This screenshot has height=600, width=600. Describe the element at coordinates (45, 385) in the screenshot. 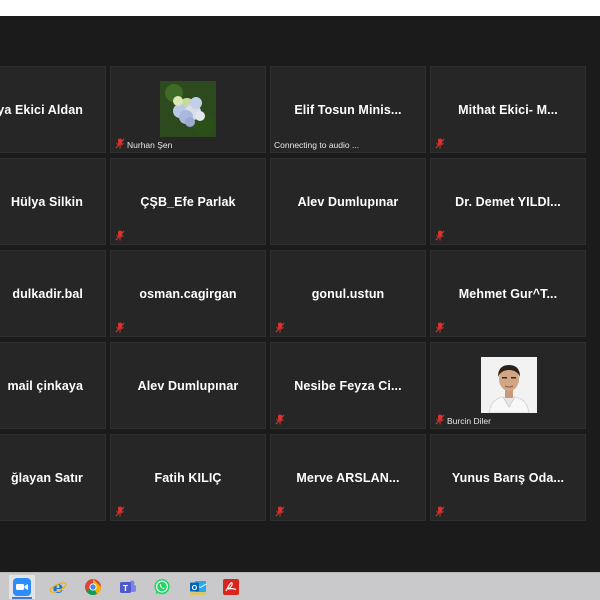

I see `participant-name: mail çinkaya` at that location.